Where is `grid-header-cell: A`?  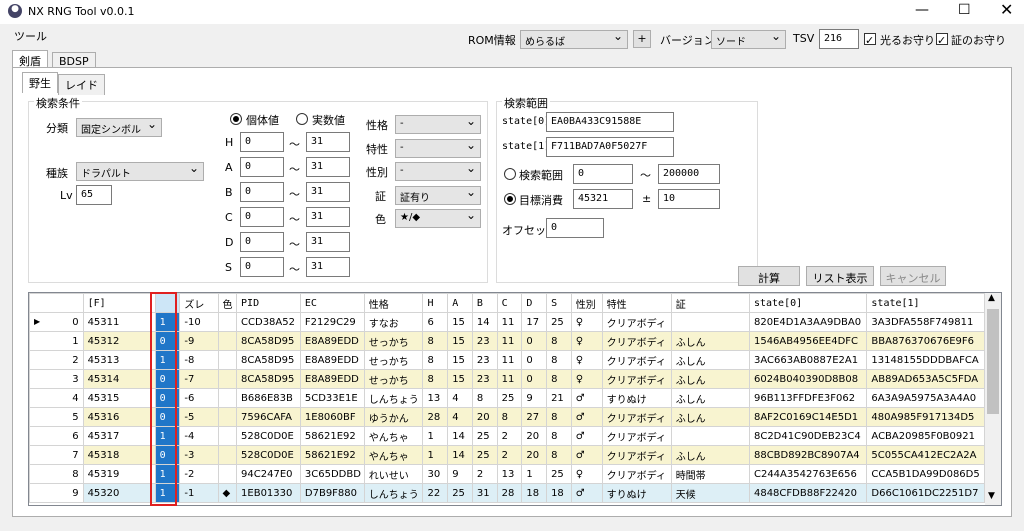
grid-header-cell: A is located at coordinates (460, 303).